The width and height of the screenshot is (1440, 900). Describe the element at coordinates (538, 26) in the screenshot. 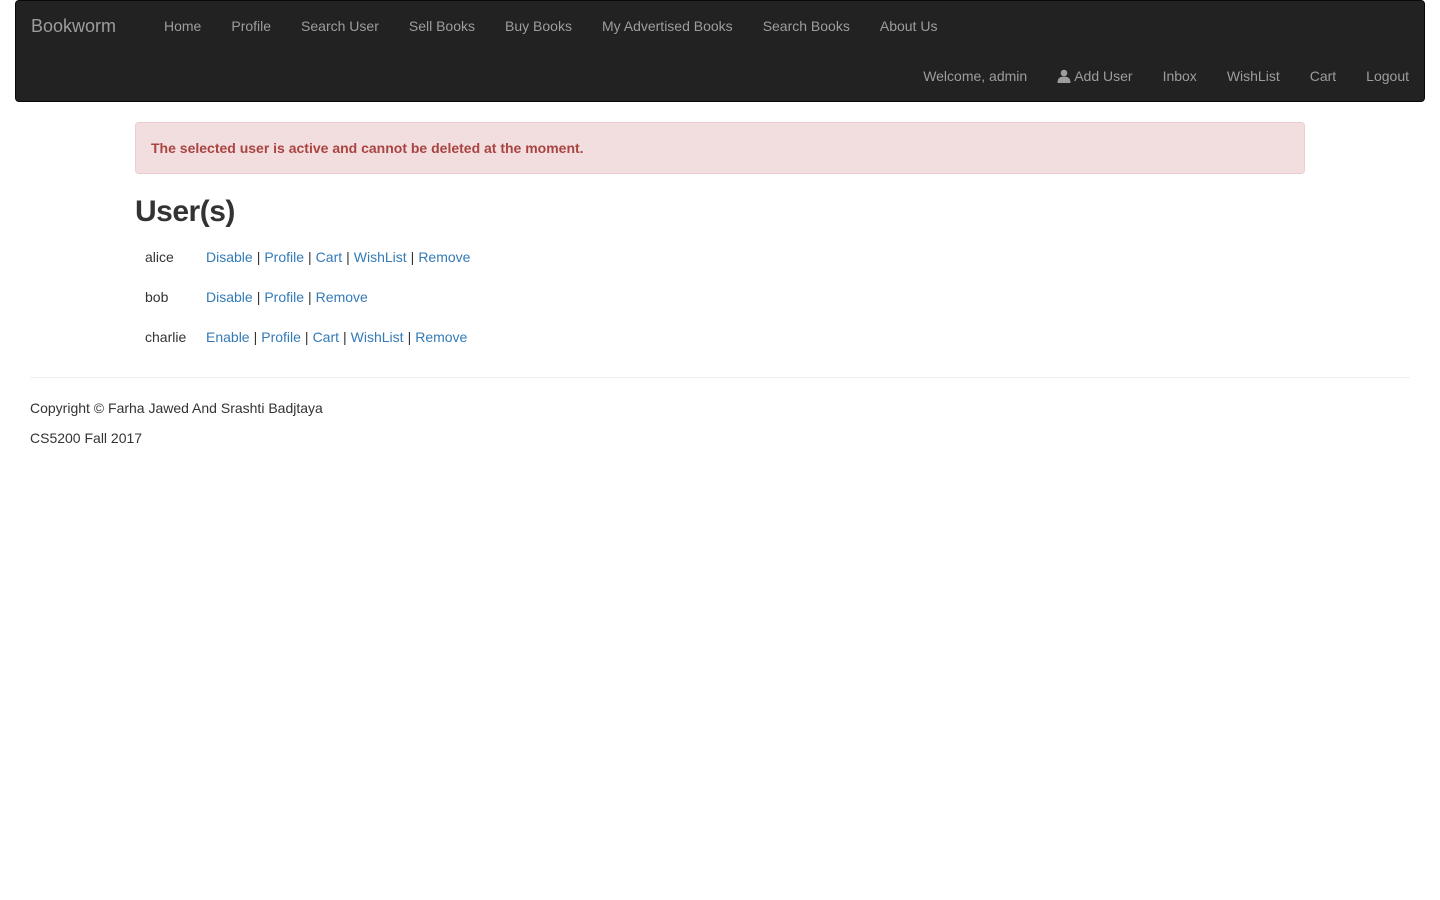

I see `nav-buy-books: Buy Books` at that location.